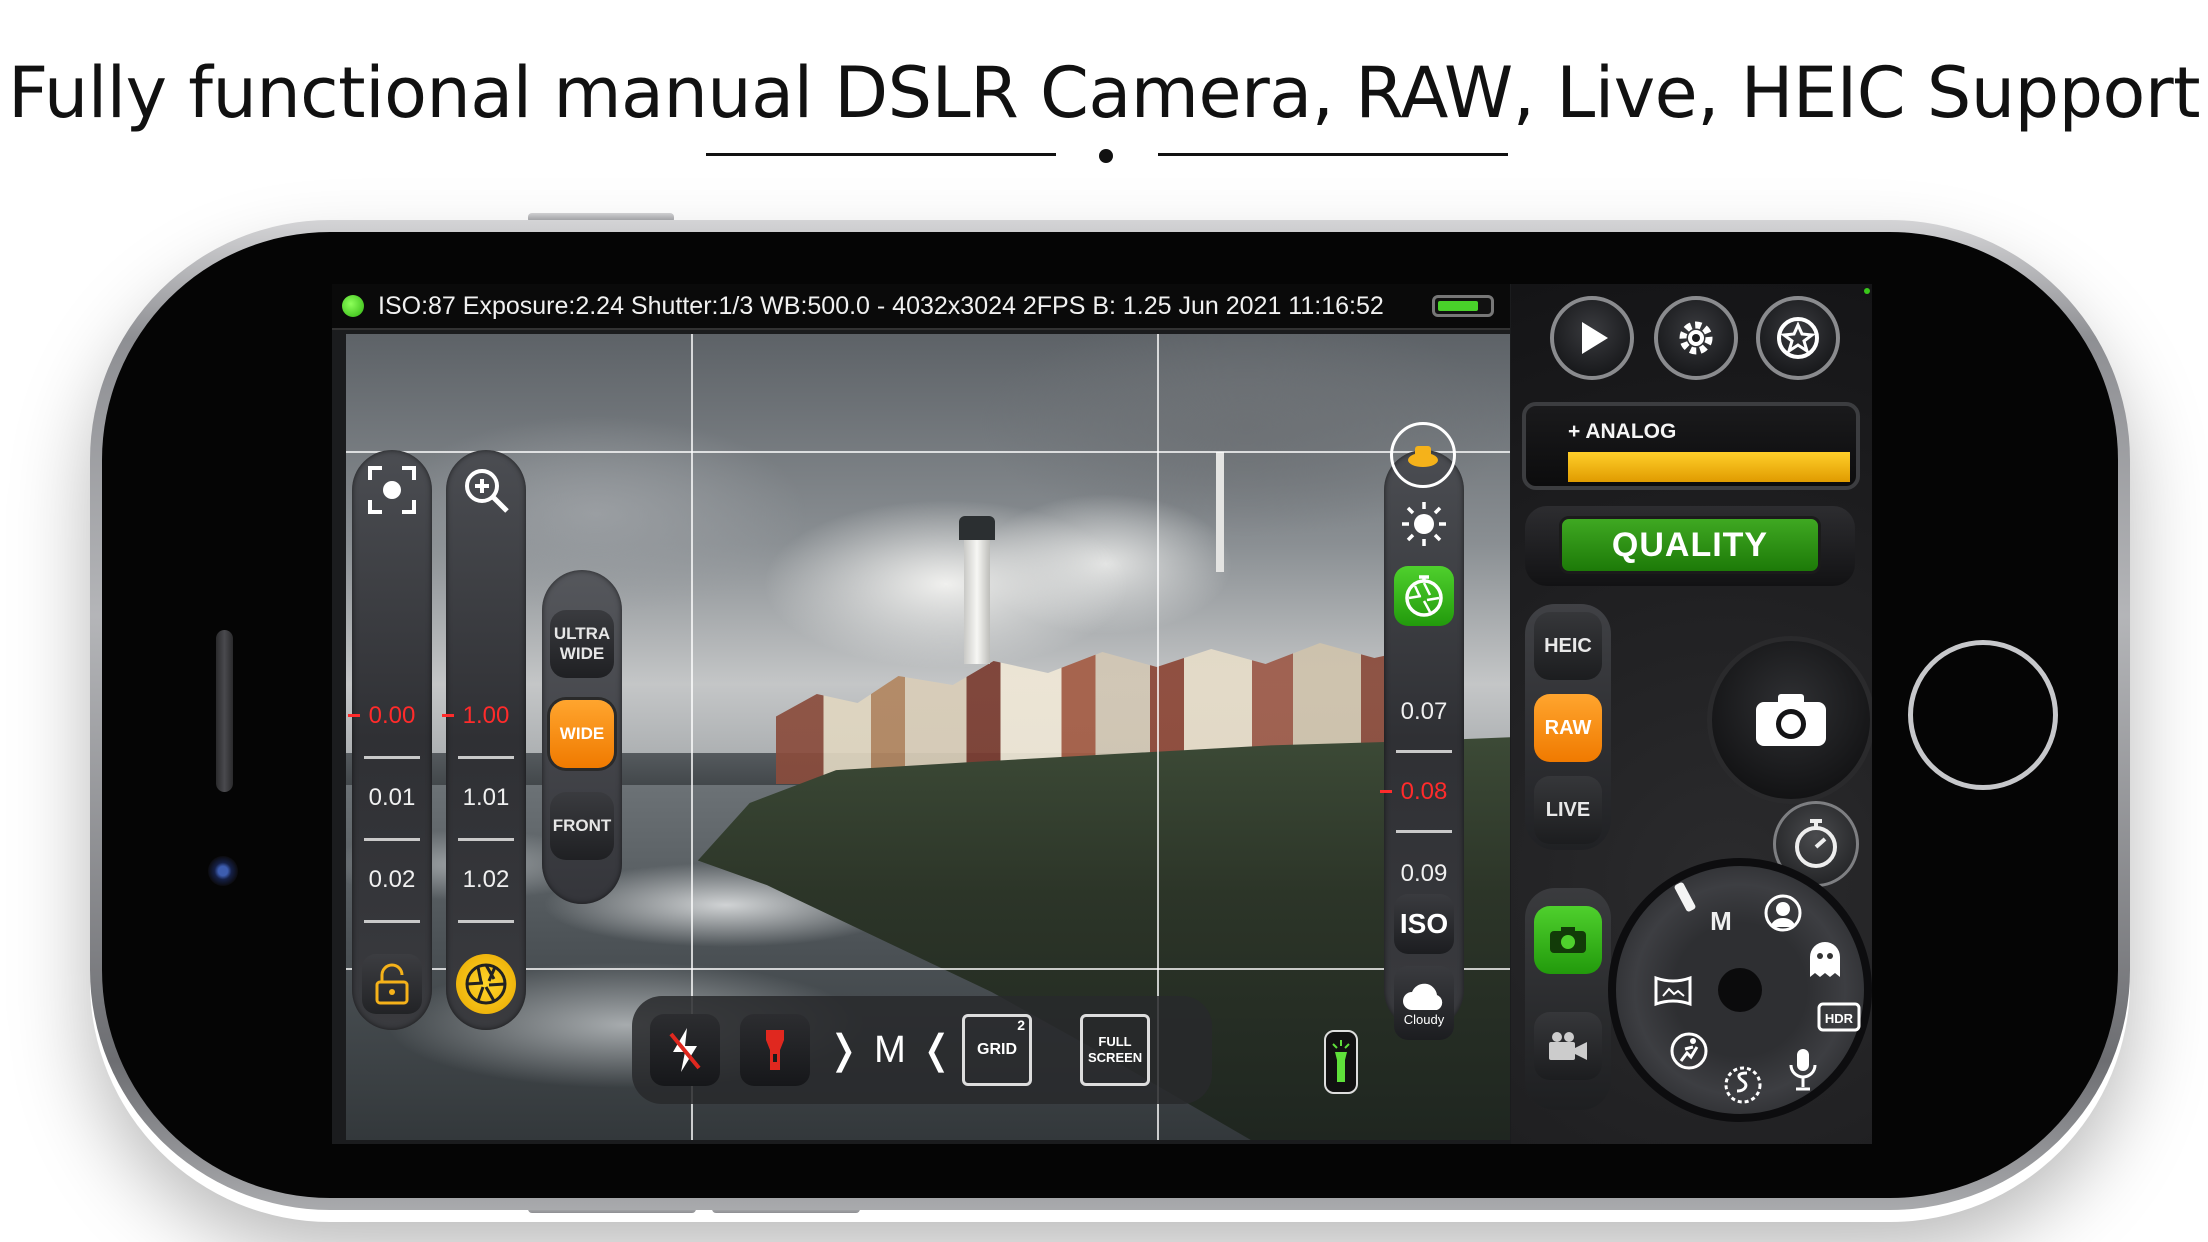 The height and width of the screenshot is (1242, 2208). I want to click on headline-underline-right, so click(1333, 154).